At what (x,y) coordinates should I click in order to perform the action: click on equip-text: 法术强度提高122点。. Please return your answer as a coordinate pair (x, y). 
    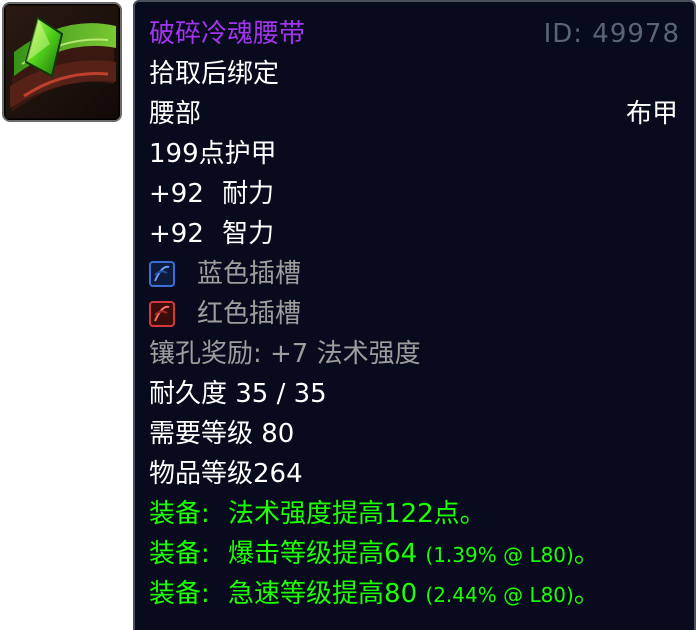
    Looking at the image, I should click on (357, 514).